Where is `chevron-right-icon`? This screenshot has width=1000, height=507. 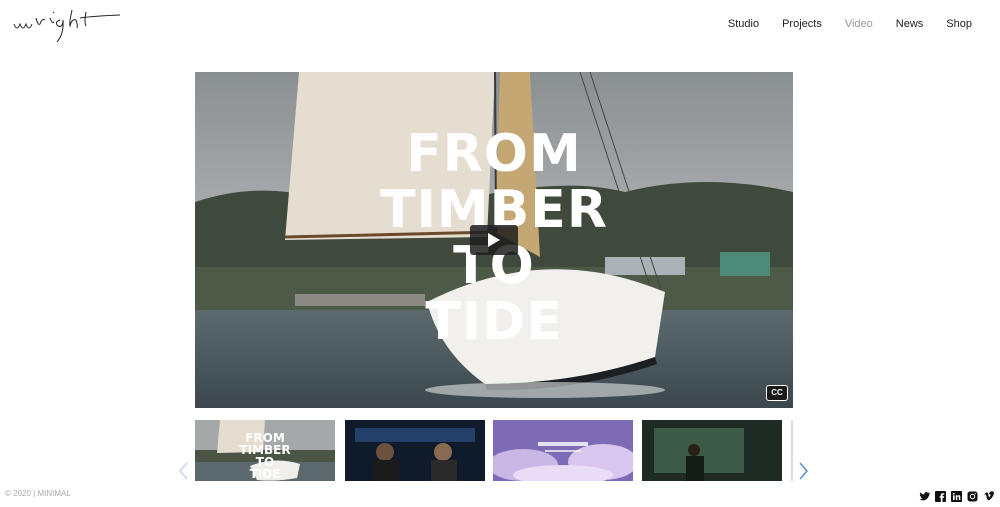 chevron-right-icon is located at coordinates (803, 471).